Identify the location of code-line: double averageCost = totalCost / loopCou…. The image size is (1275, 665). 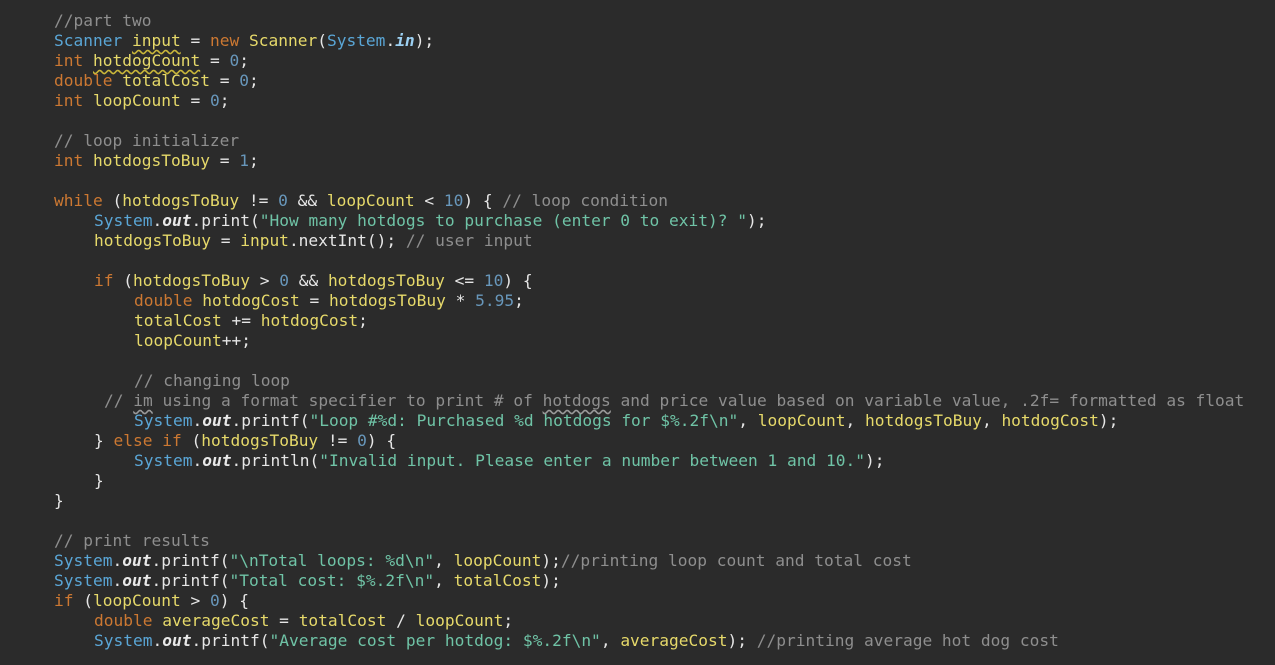
(303, 621).